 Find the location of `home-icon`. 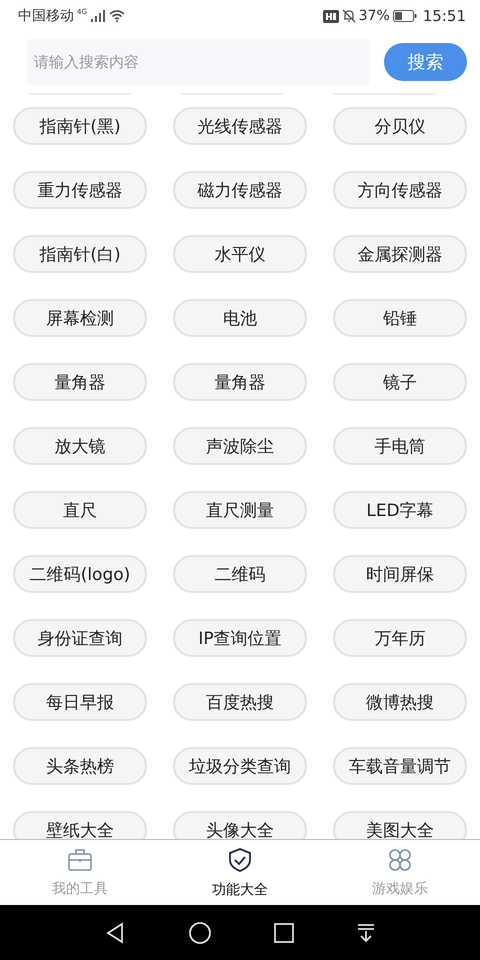

home-icon is located at coordinates (200, 932).